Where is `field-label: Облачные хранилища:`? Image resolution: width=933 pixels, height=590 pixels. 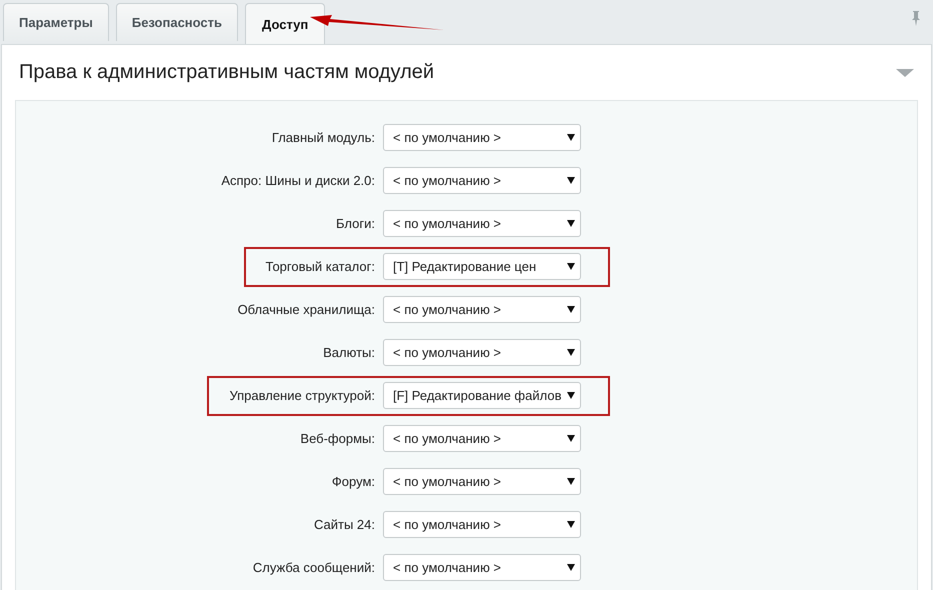 field-label: Облачные хранилища: is located at coordinates (306, 309).